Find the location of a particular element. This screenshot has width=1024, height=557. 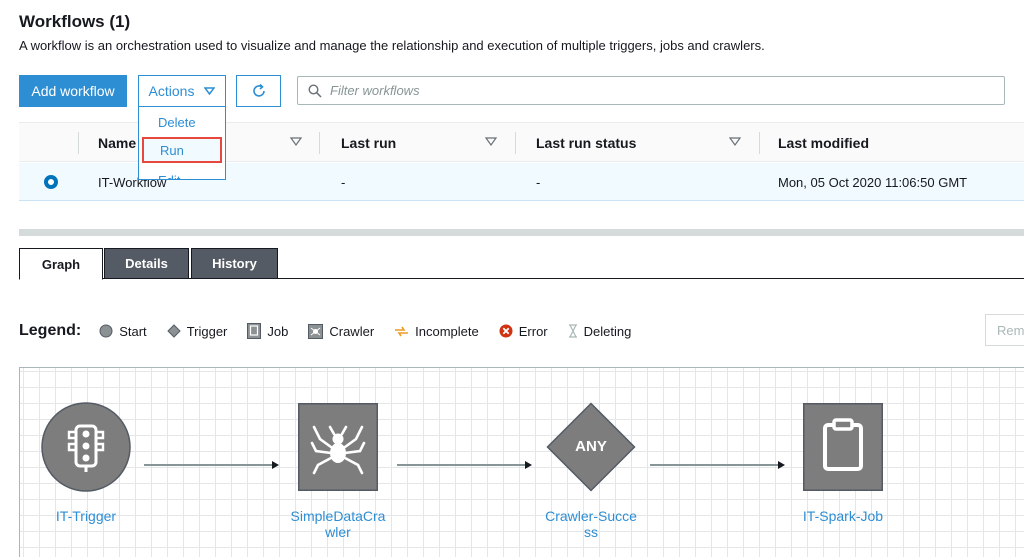

label-line: IT-Spark-Job is located at coordinates (843, 516).